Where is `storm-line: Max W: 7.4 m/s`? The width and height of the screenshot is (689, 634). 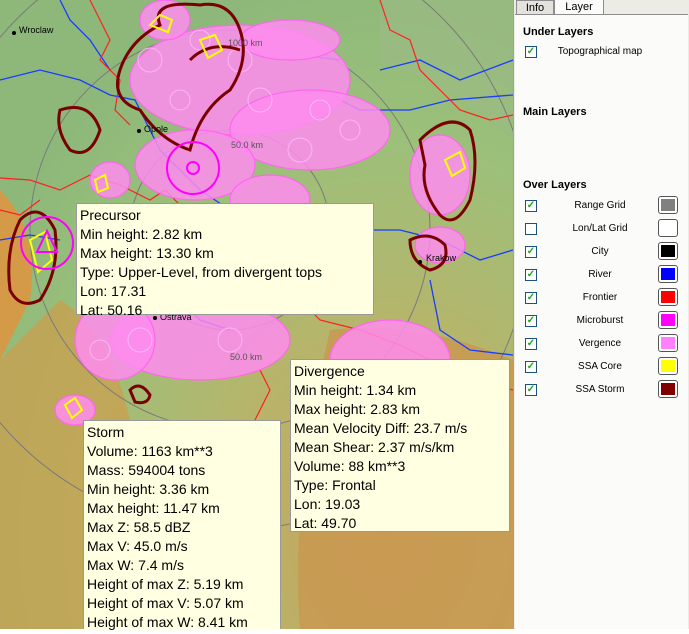
storm-line: Max W: 7.4 m/s is located at coordinates (135, 565).